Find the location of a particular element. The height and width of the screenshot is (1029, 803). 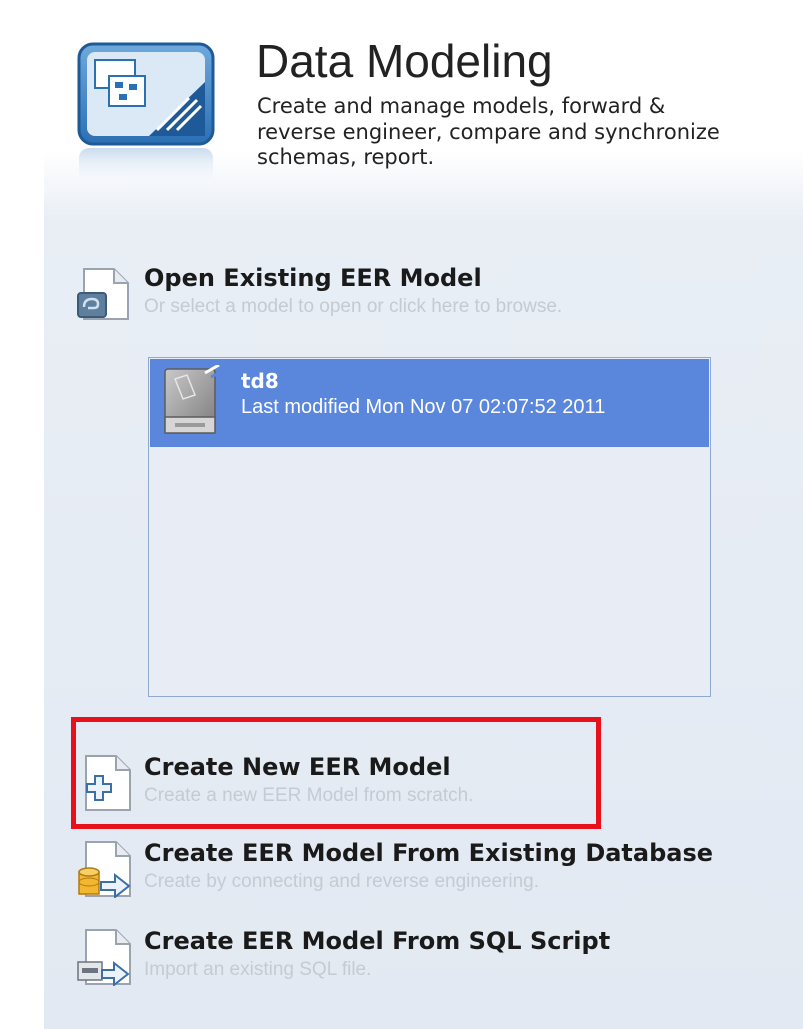

model-file-icon is located at coordinates (192, 399).